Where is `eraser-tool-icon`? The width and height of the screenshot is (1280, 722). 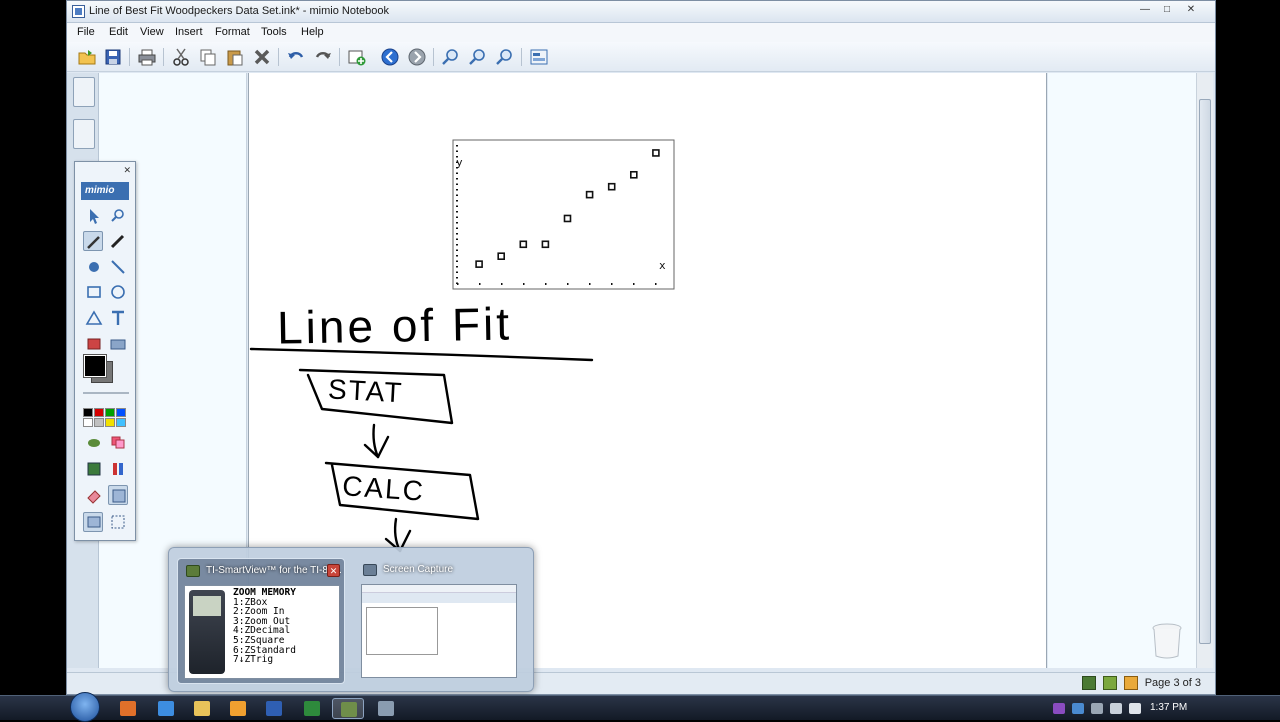
eraser-tool-icon is located at coordinates (94, 495).